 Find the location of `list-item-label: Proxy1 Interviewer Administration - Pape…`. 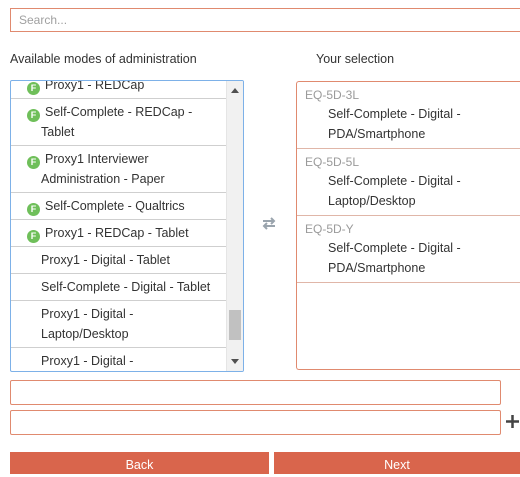

list-item-label: Proxy1 Interviewer Administration - Pape… is located at coordinates (103, 169).